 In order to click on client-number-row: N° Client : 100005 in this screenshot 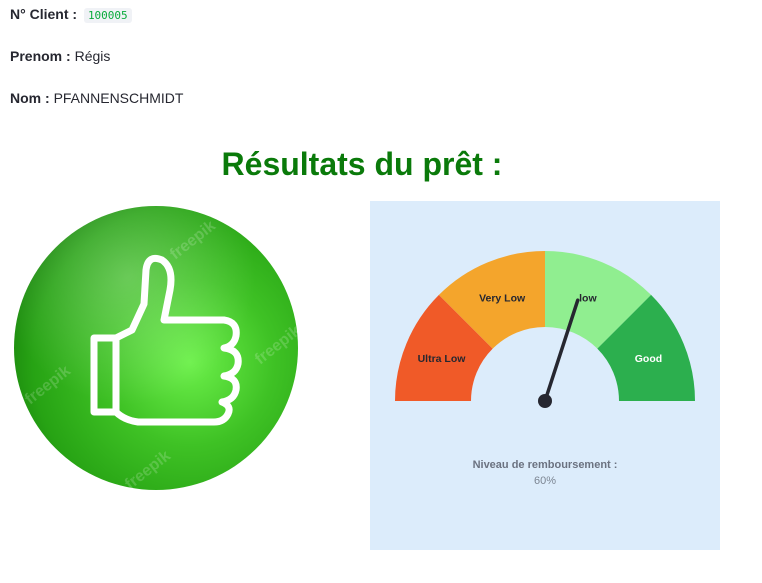, I will do `click(71, 15)`.